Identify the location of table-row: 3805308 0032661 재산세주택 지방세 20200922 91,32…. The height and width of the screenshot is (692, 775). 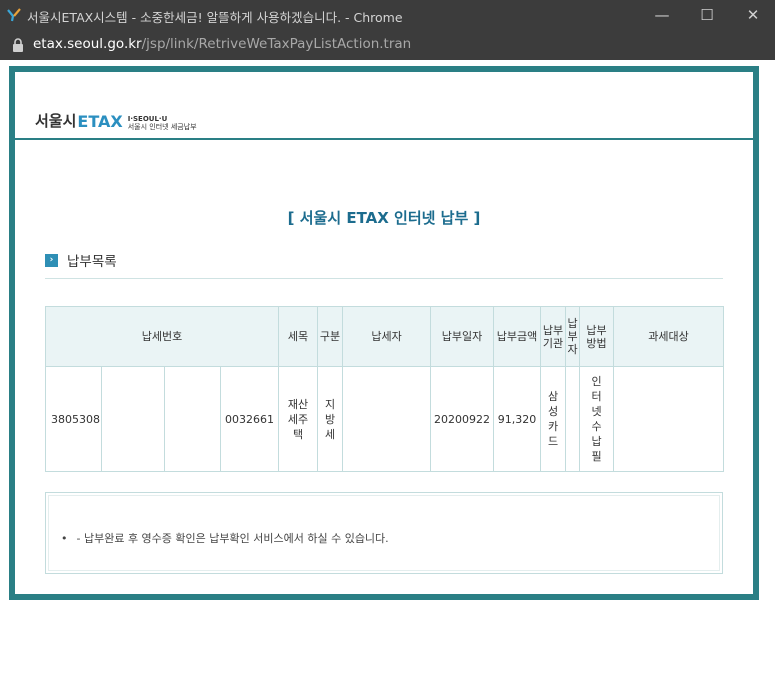
(385, 419).